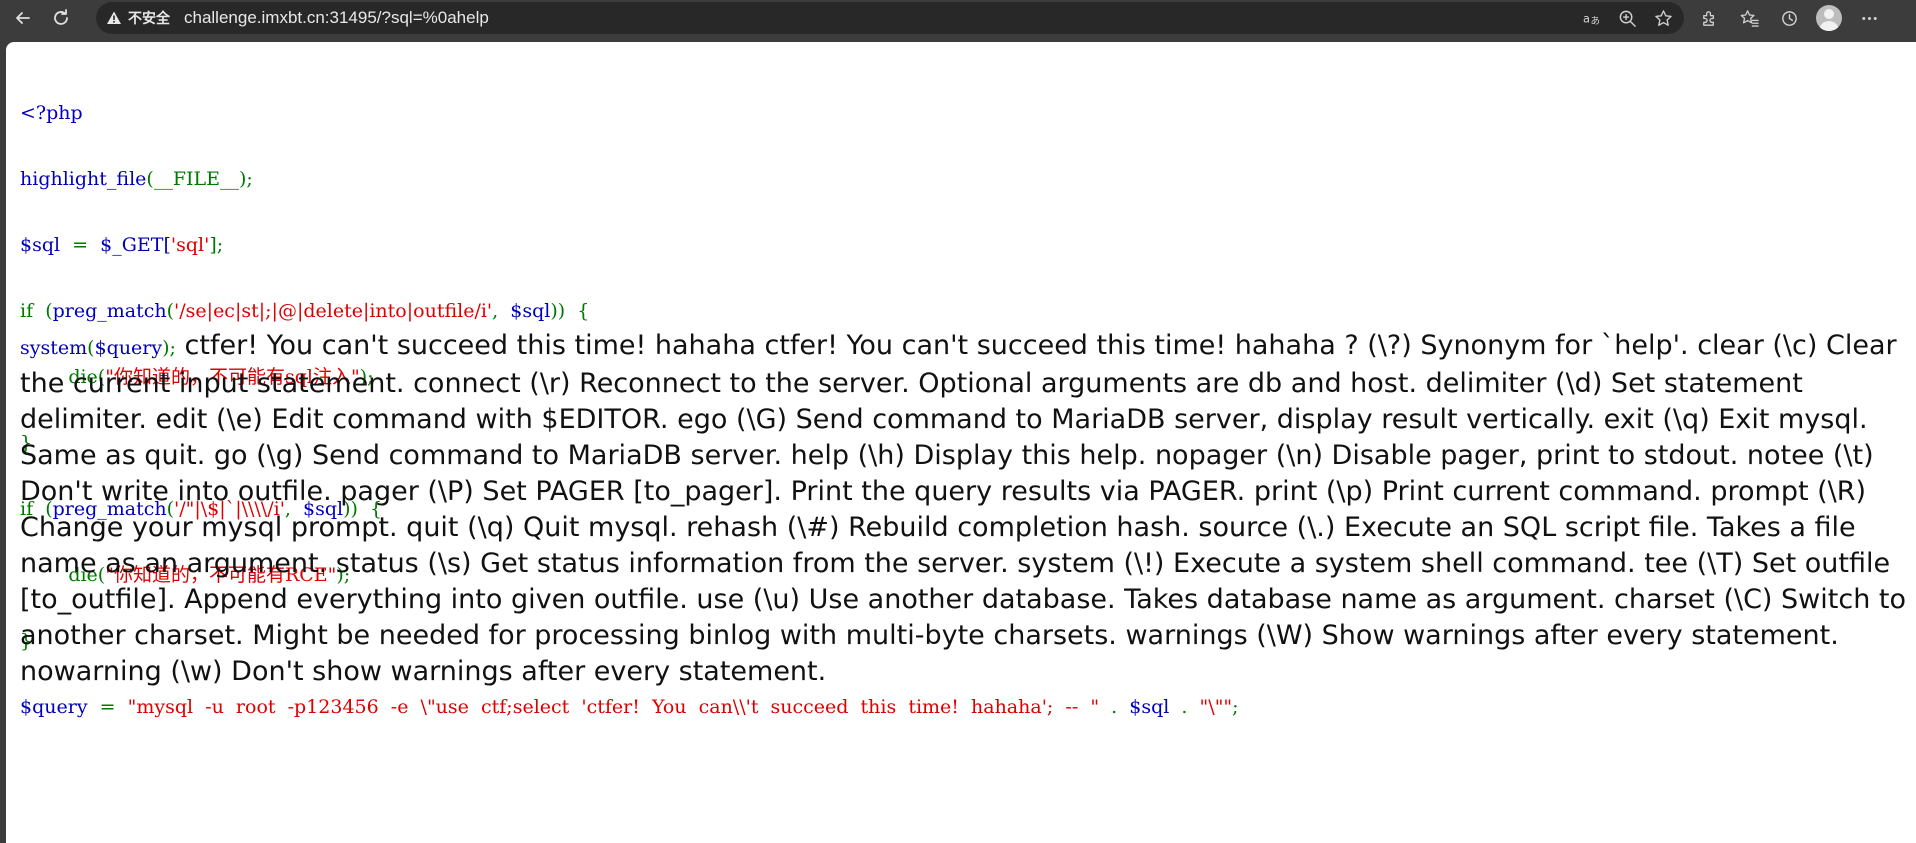 The height and width of the screenshot is (843, 1916). I want to click on security-indicator: 不安全, so click(138, 18).